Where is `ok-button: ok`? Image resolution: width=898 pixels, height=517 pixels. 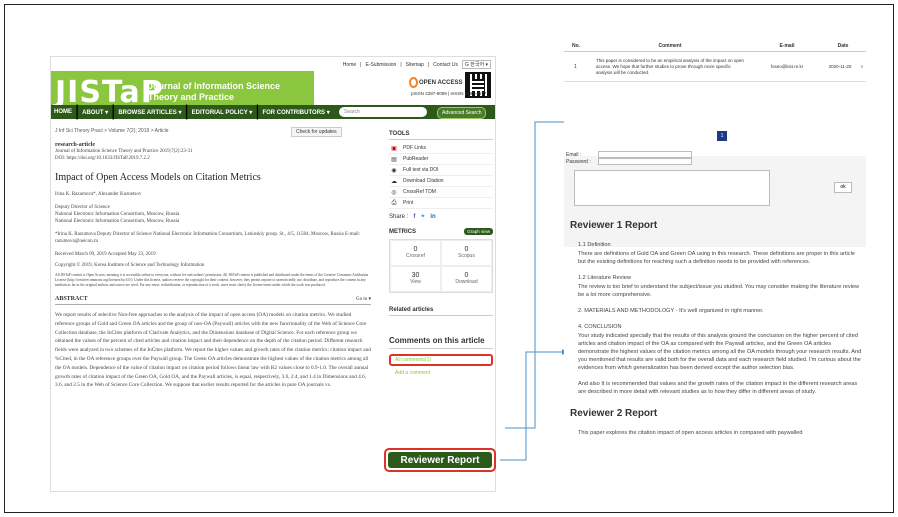
ok-button: ok is located at coordinates (843, 187).